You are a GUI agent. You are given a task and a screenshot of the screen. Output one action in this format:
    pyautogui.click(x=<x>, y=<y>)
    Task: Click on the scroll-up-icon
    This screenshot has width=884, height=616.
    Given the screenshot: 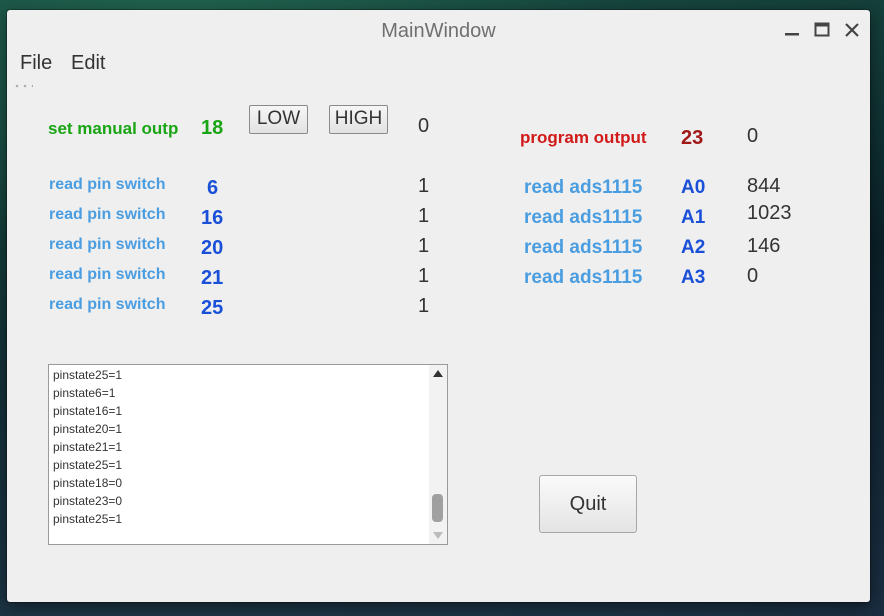 What is the action you would take?
    pyautogui.click(x=438, y=373)
    